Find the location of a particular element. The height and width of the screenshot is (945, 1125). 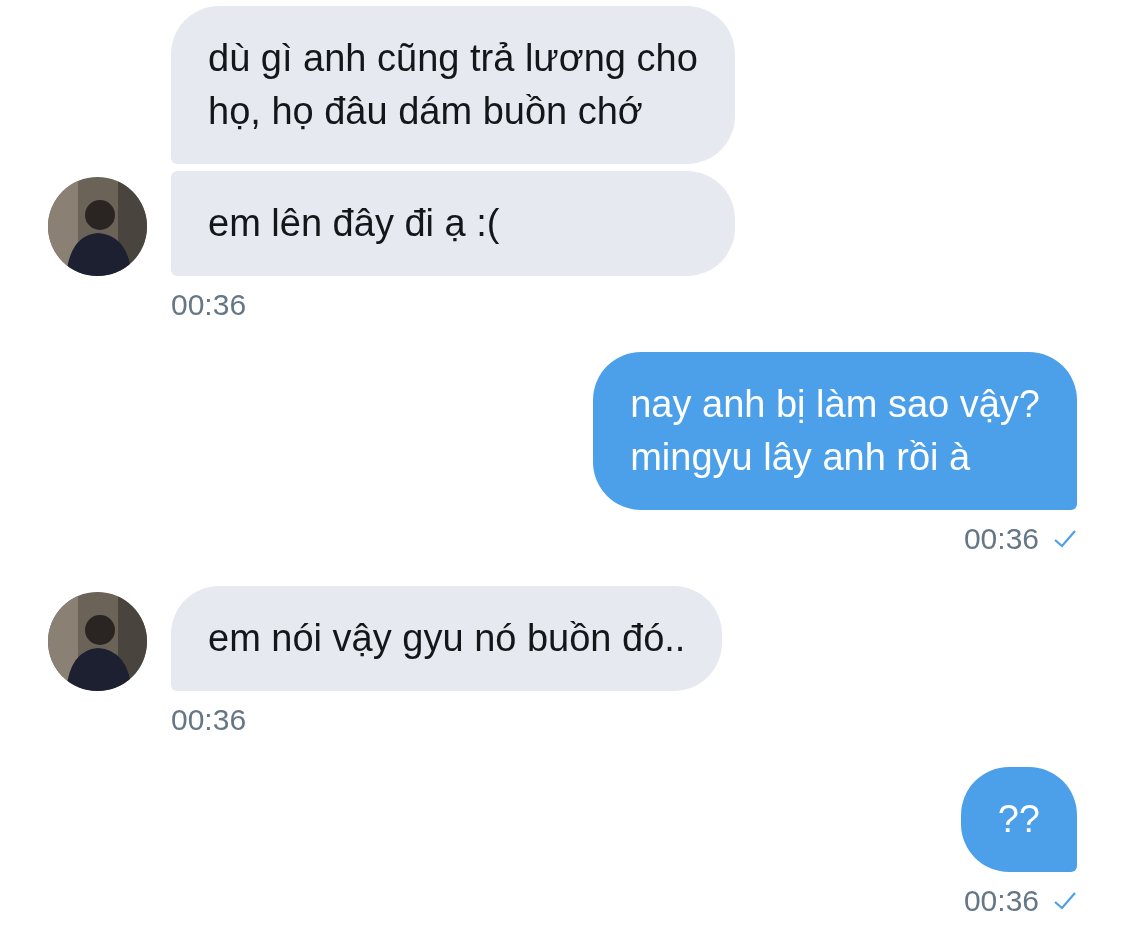

message-bubble: ?? is located at coordinates (1018, 819).